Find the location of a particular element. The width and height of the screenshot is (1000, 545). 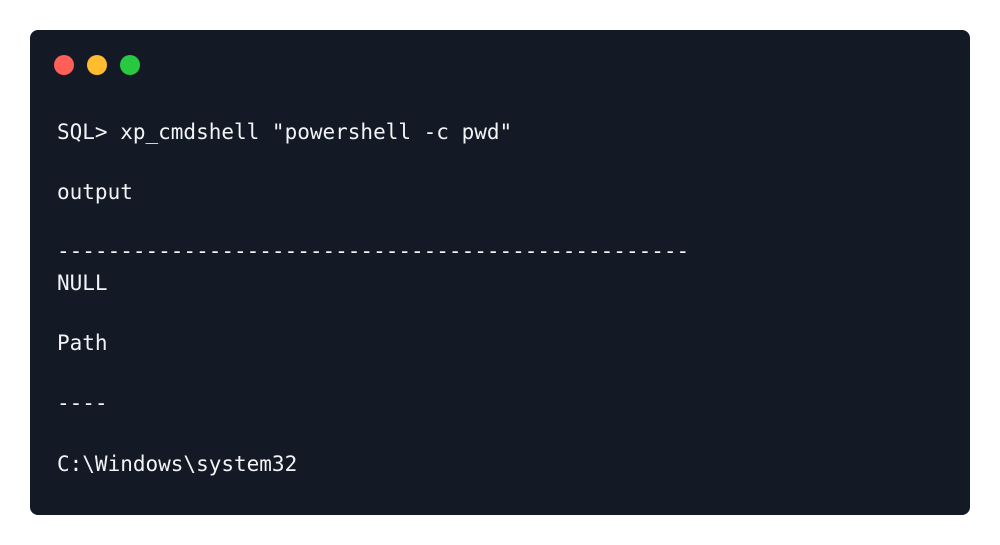

null-value: NULL is located at coordinates (82, 283).